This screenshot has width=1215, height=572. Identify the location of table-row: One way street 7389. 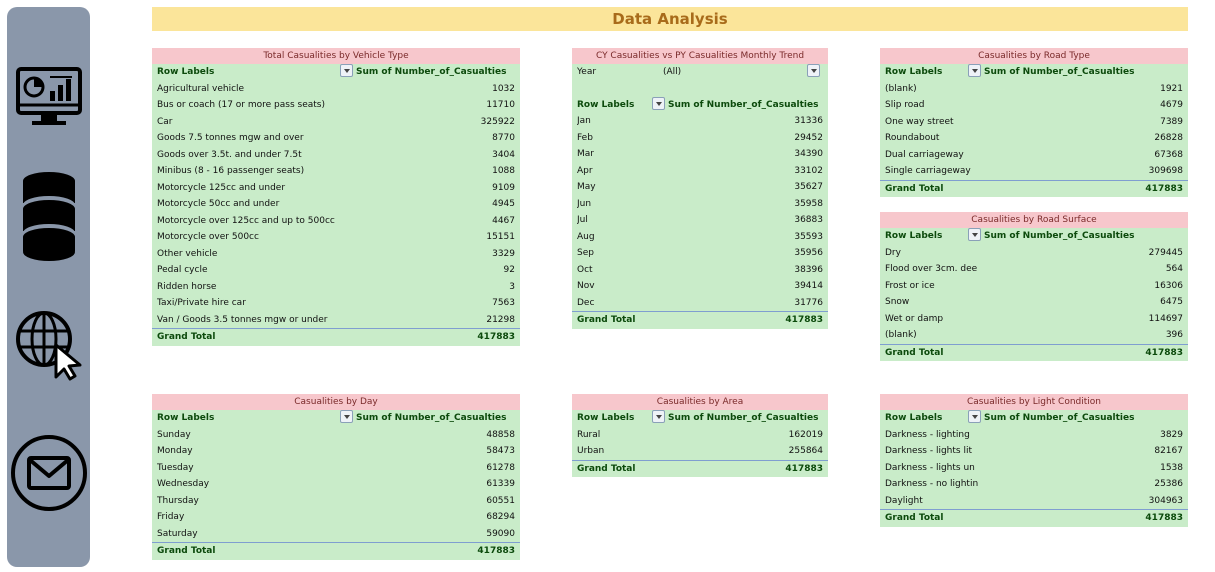
(1034, 122).